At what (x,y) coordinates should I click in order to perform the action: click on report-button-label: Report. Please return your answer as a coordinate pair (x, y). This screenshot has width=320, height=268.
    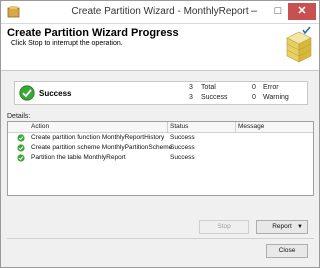
    Looking at the image, I should click on (282, 226).